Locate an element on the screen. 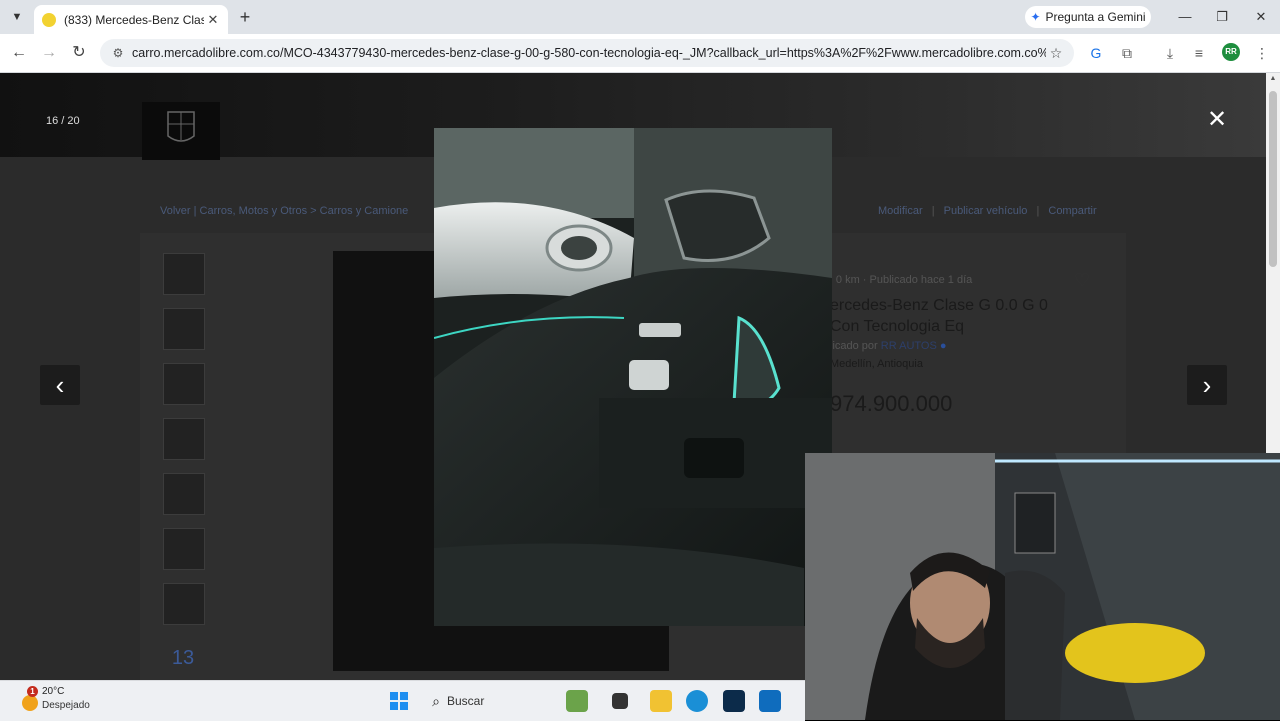  windows-taskbar: 1 20°C Despejado ⌕ Buscar is located at coordinates (402, 700).